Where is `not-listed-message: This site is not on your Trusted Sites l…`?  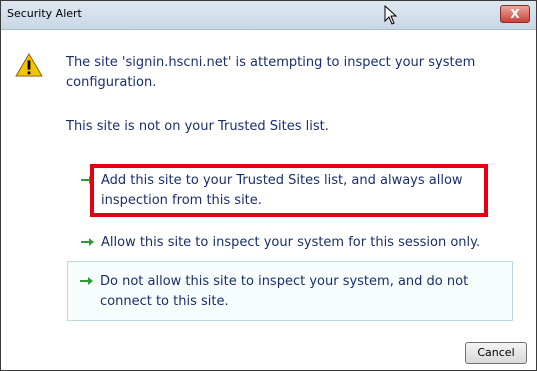 not-listed-message: This site is not on your Trusted Sites l… is located at coordinates (197, 126).